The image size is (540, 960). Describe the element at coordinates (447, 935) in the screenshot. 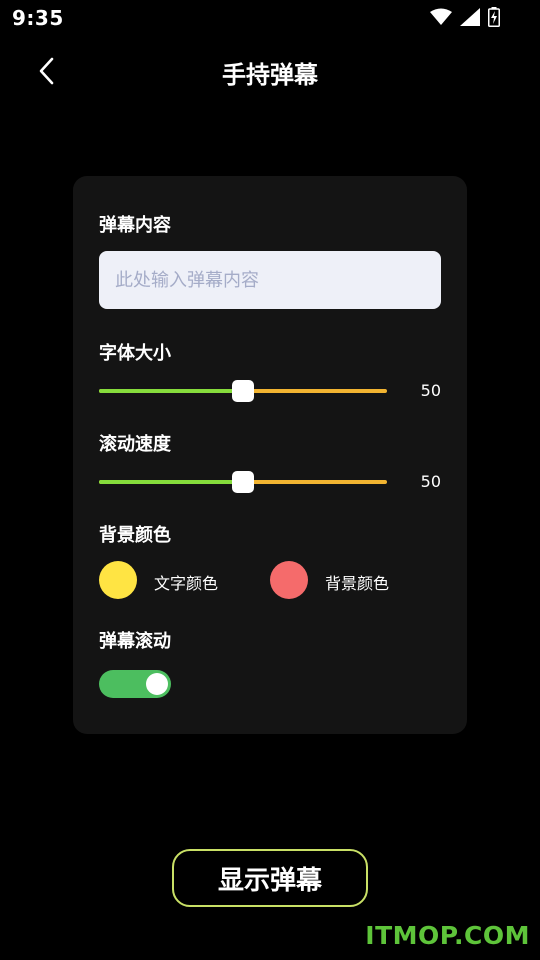

I see `watermark: ITMOP.COM` at that location.